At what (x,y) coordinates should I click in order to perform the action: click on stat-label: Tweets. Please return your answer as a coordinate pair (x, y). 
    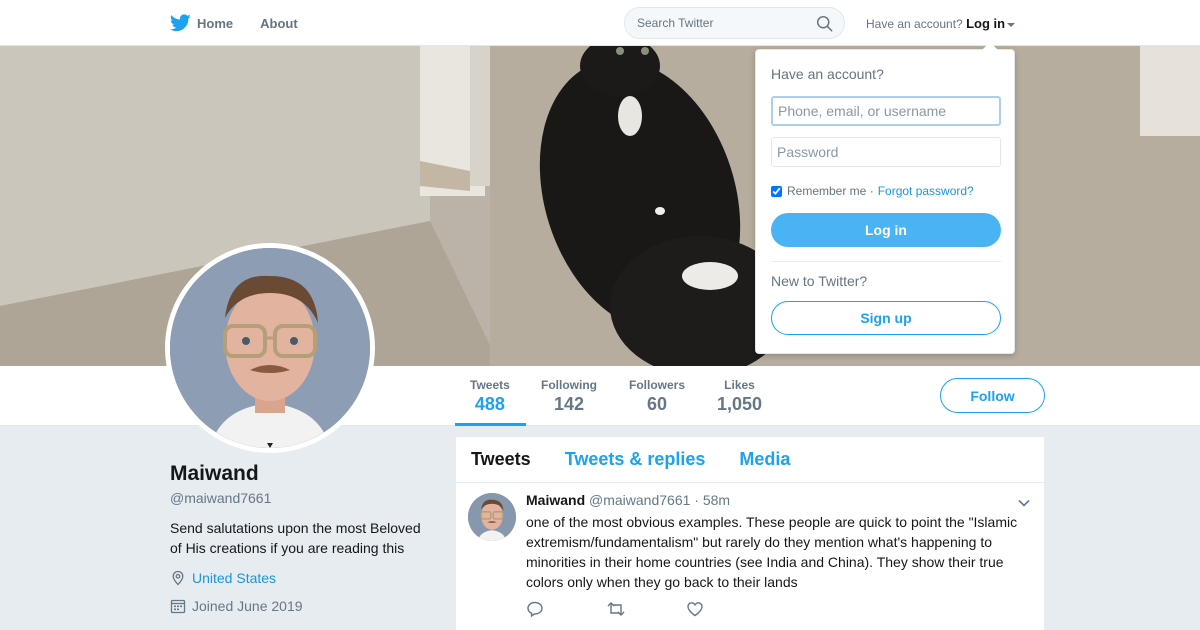
    Looking at the image, I should click on (490, 385).